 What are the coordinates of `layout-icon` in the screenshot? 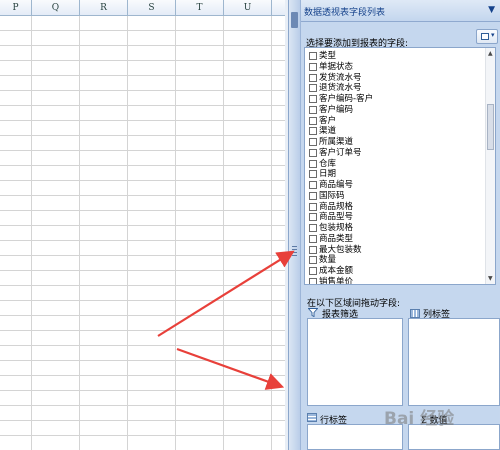 It's located at (485, 36).